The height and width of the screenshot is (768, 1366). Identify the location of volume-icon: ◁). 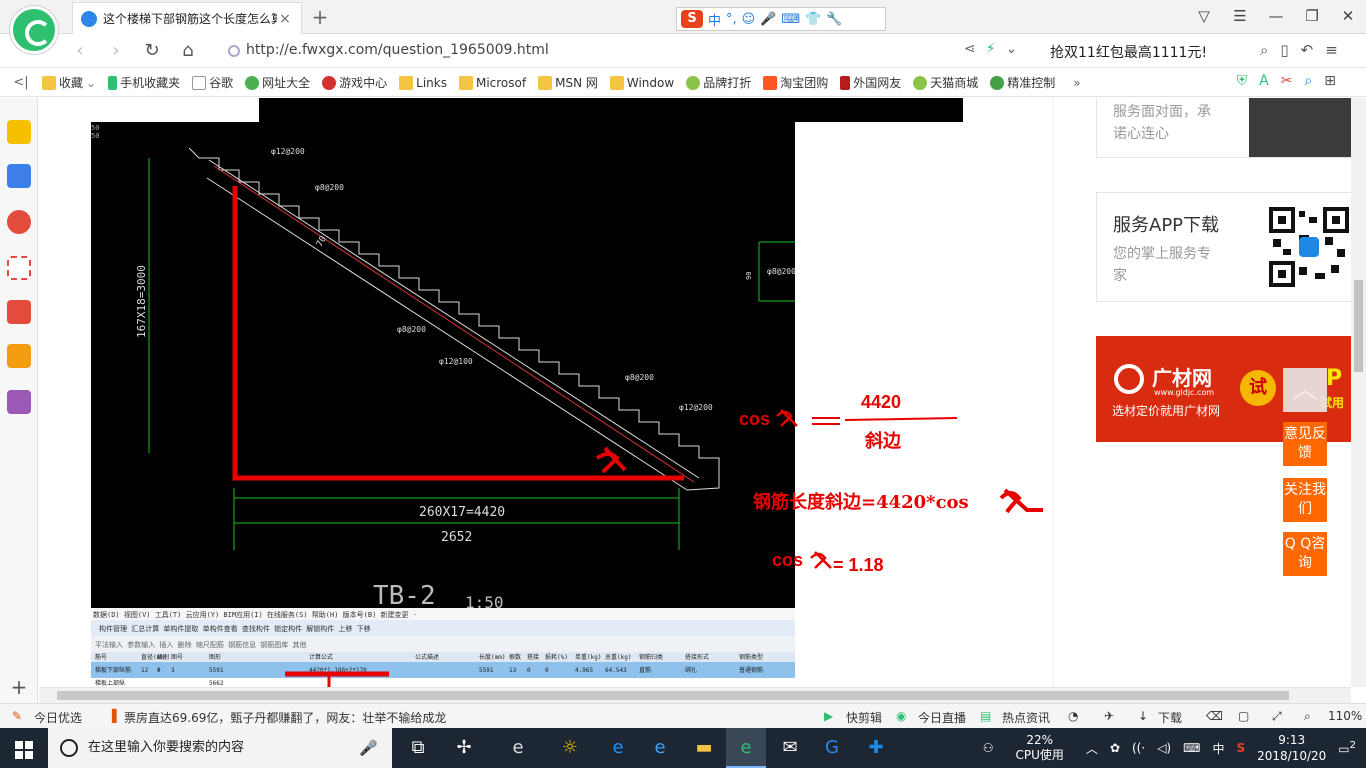
(1164, 748).